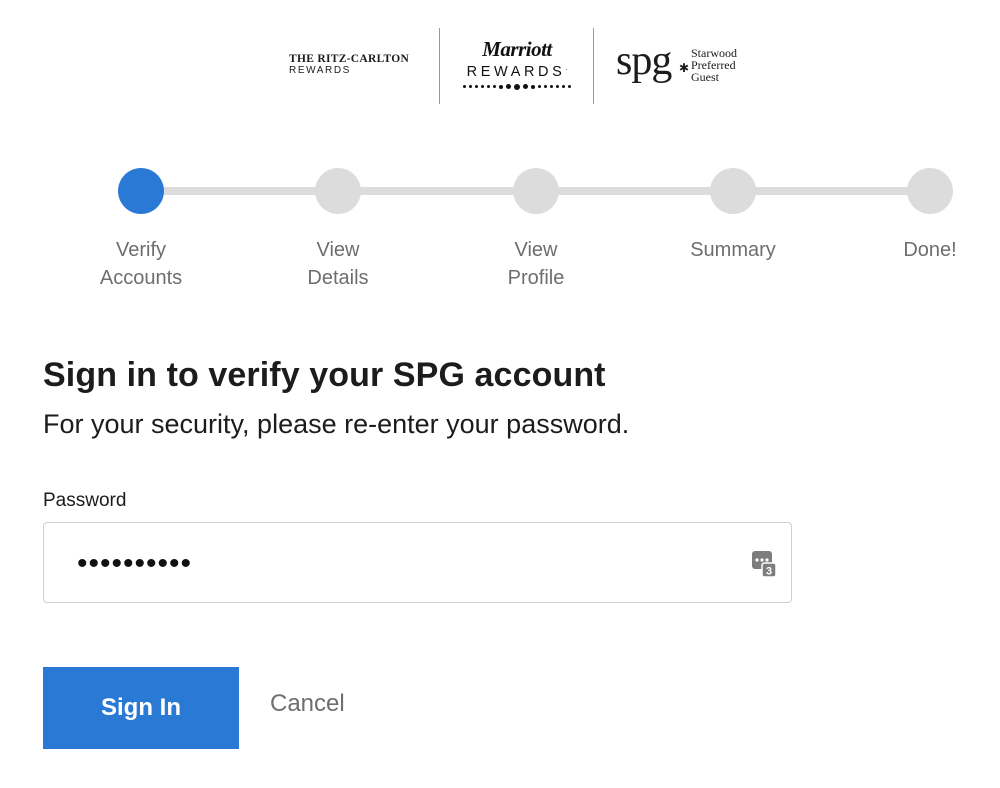  What do you see at coordinates (141, 708) in the screenshot?
I see `sign-in-button: Sign In` at bounding box center [141, 708].